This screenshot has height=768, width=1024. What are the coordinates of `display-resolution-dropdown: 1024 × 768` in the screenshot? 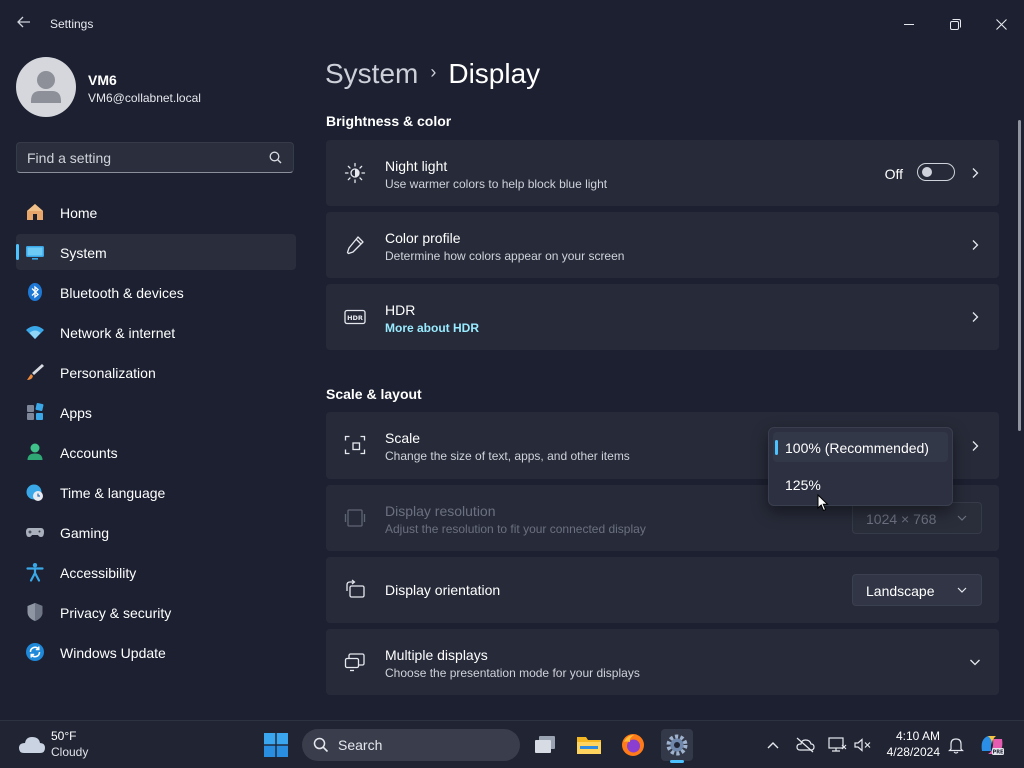 It's located at (917, 518).